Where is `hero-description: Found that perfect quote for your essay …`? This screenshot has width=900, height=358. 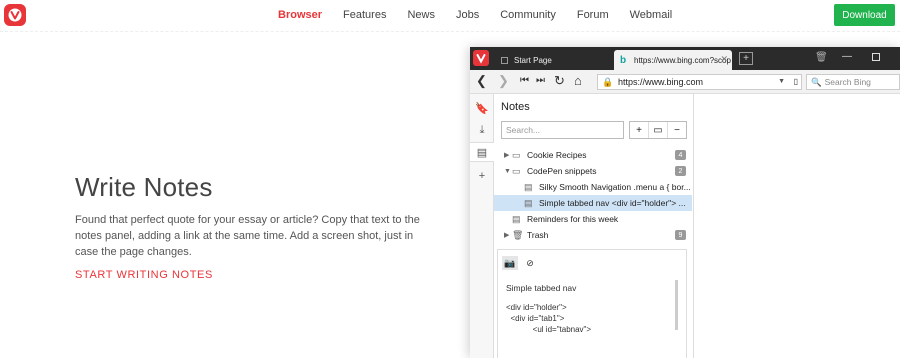 hero-description: Found that perfect quote for your essay … is located at coordinates (247, 236).